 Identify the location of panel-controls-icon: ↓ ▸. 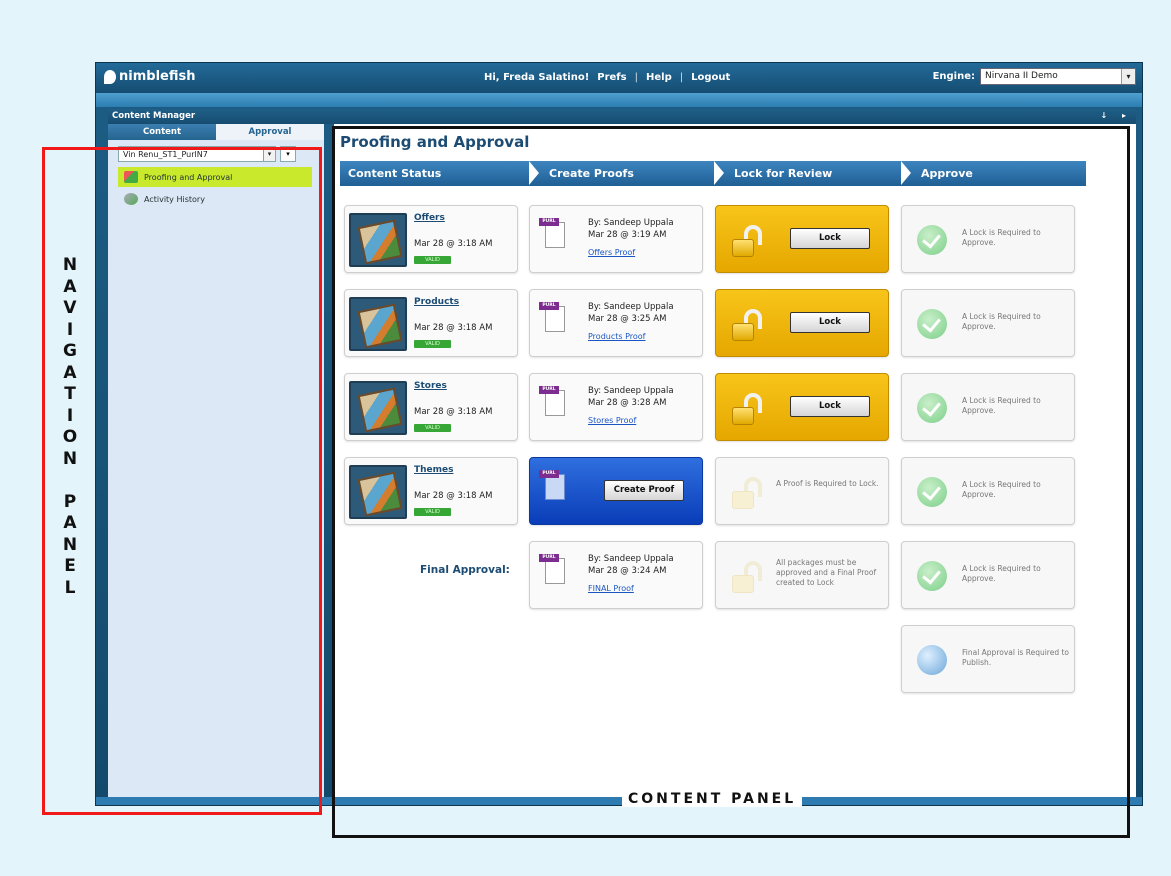
(1116, 115).